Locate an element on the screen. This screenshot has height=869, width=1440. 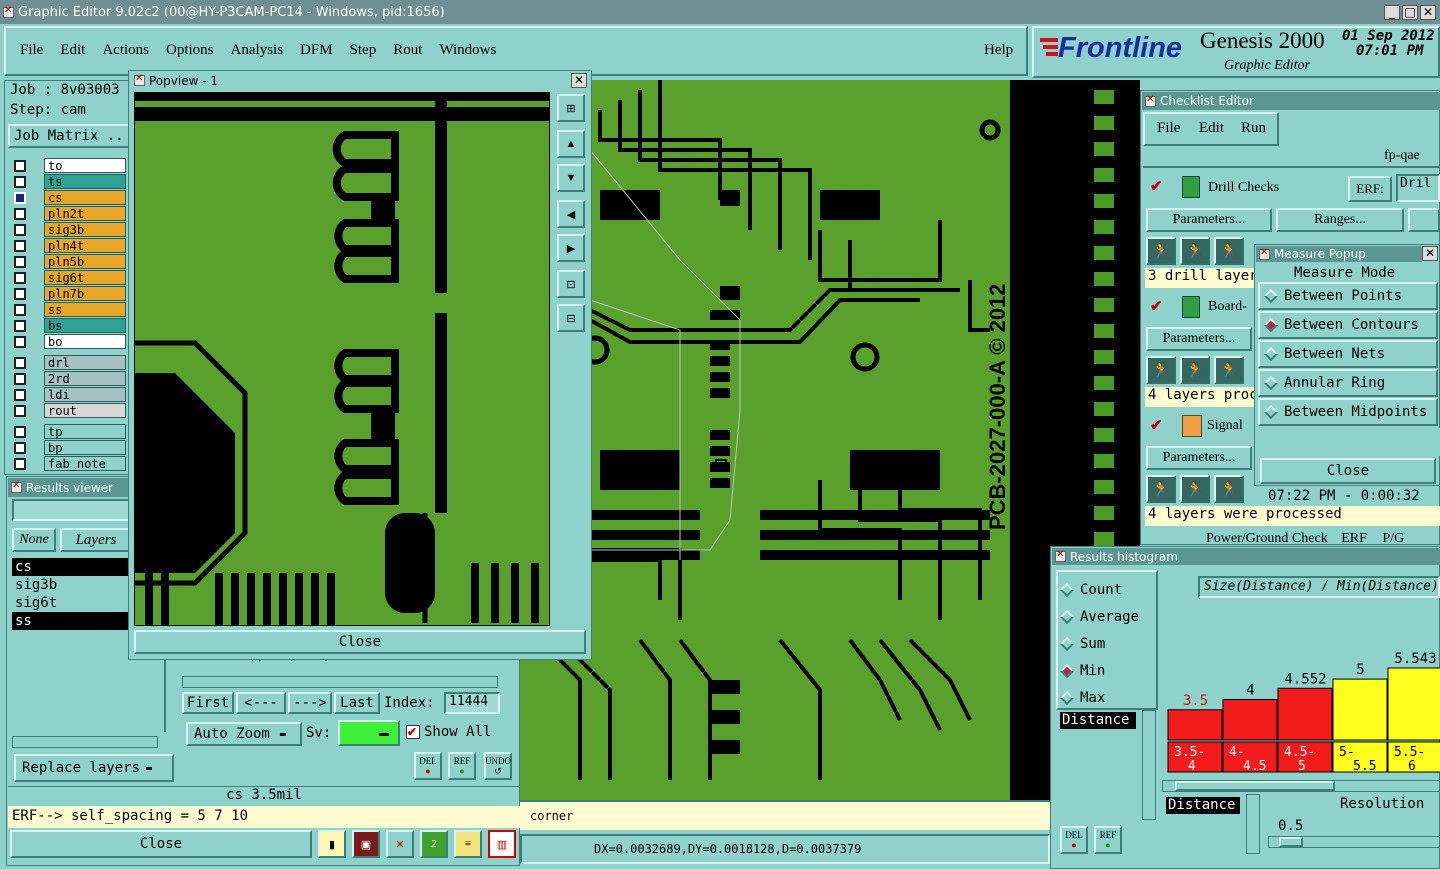
notes-icon: ≡ is located at coordinates (468, 844).